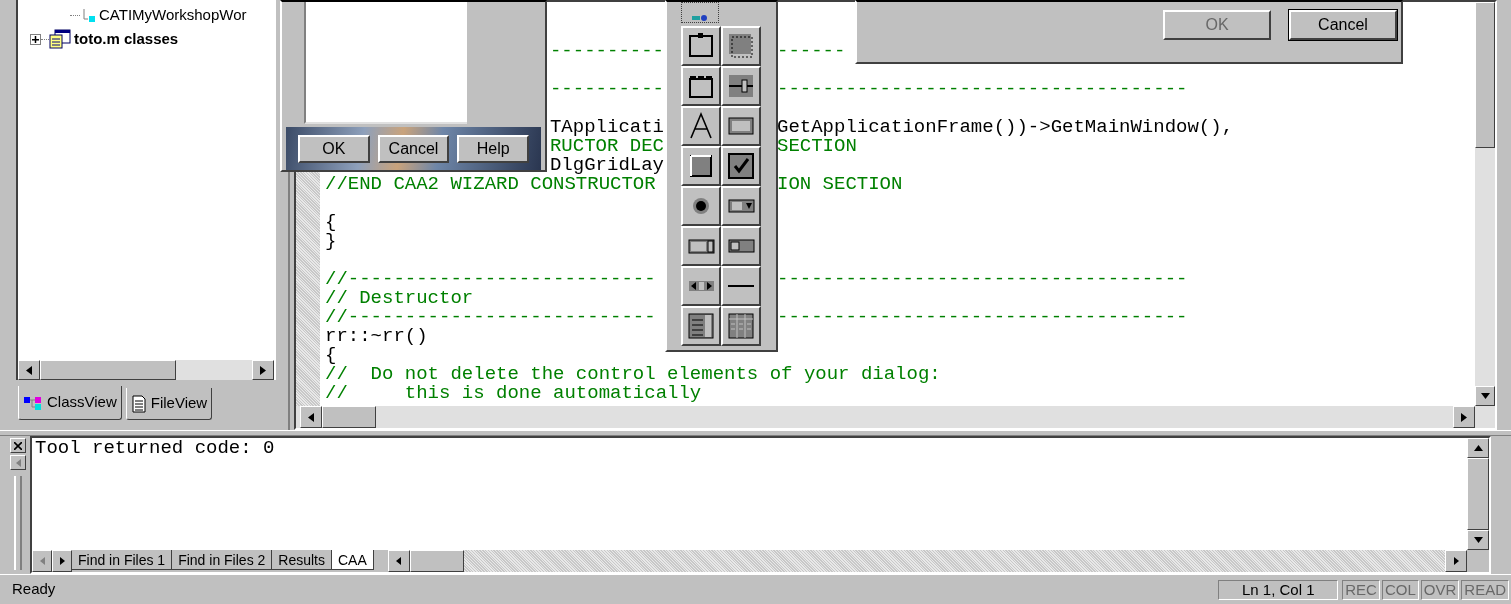 The width and height of the screenshot is (1511, 604). Describe the element at coordinates (334, 148) in the screenshot. I see `ok-button: OK` at that location.